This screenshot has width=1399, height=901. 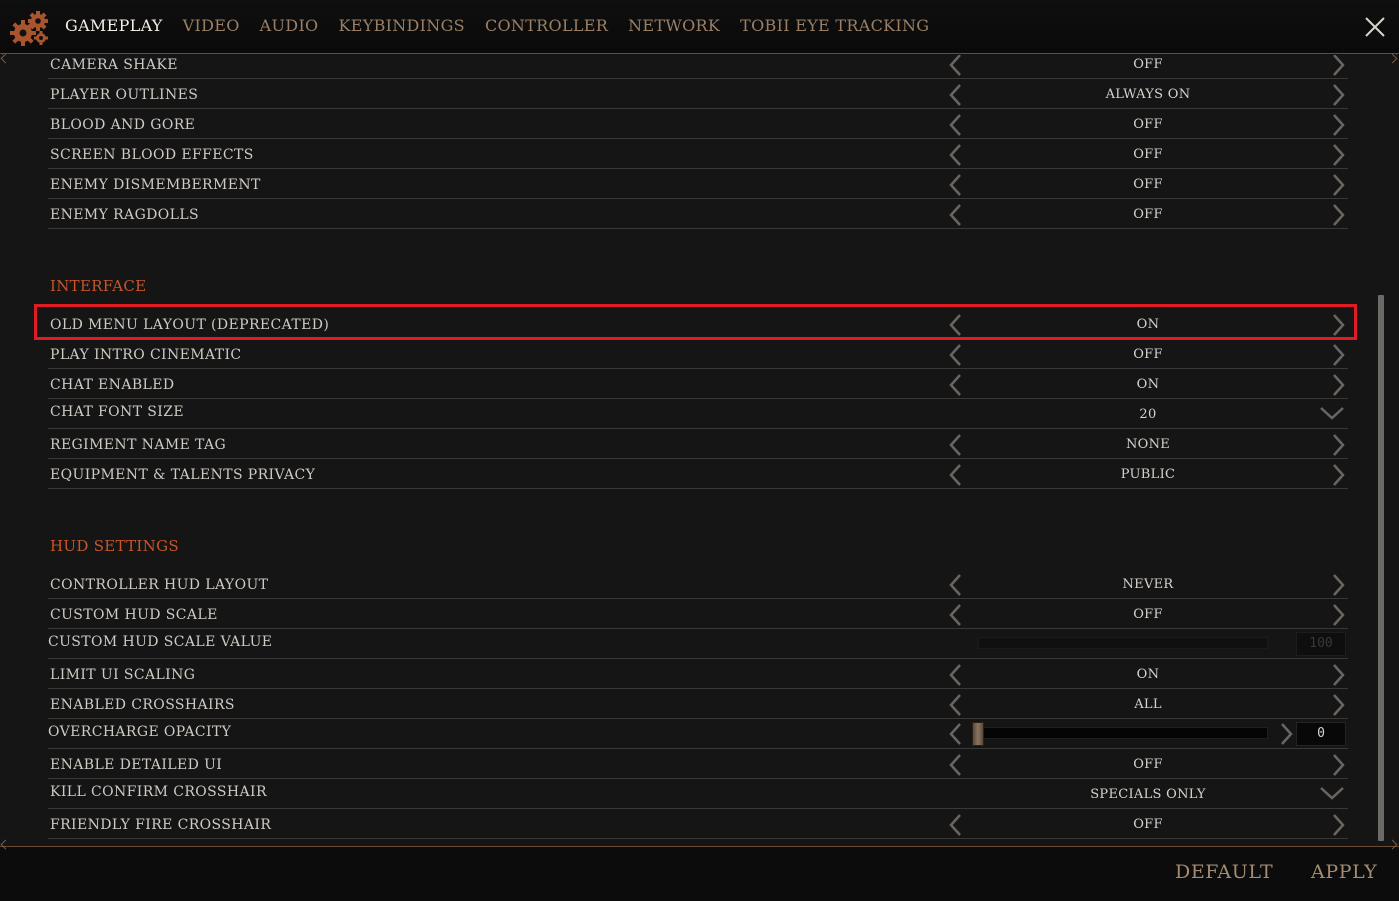 I want to click on setting-row-camera-shake: CAMERA SHAKE OFF, so click(x=698, y=67).